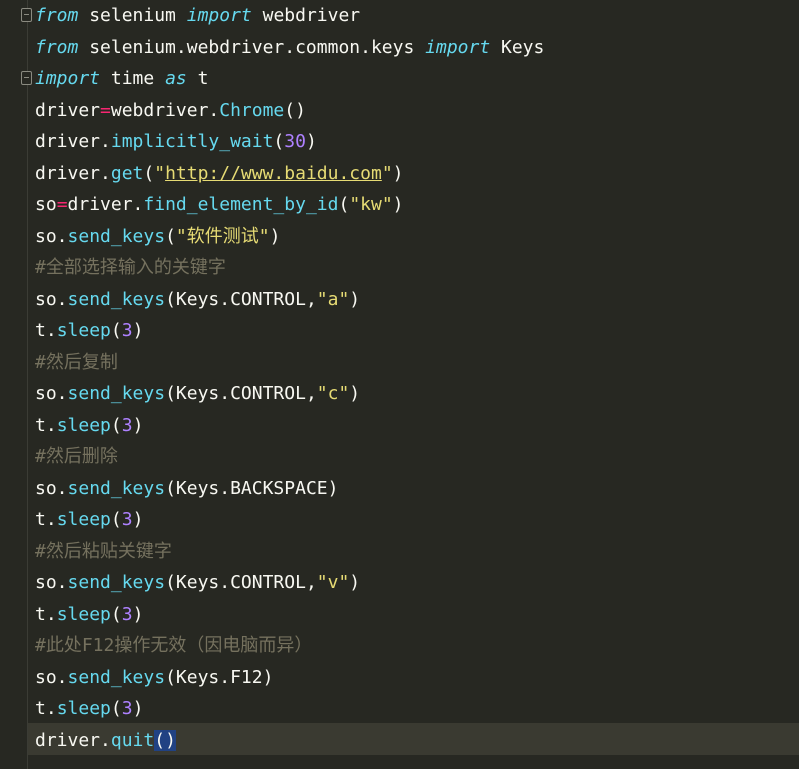 The width and height of the screenshot is (799, 769). I want to click on code-token: find_element_by_id, so click(241, 204).